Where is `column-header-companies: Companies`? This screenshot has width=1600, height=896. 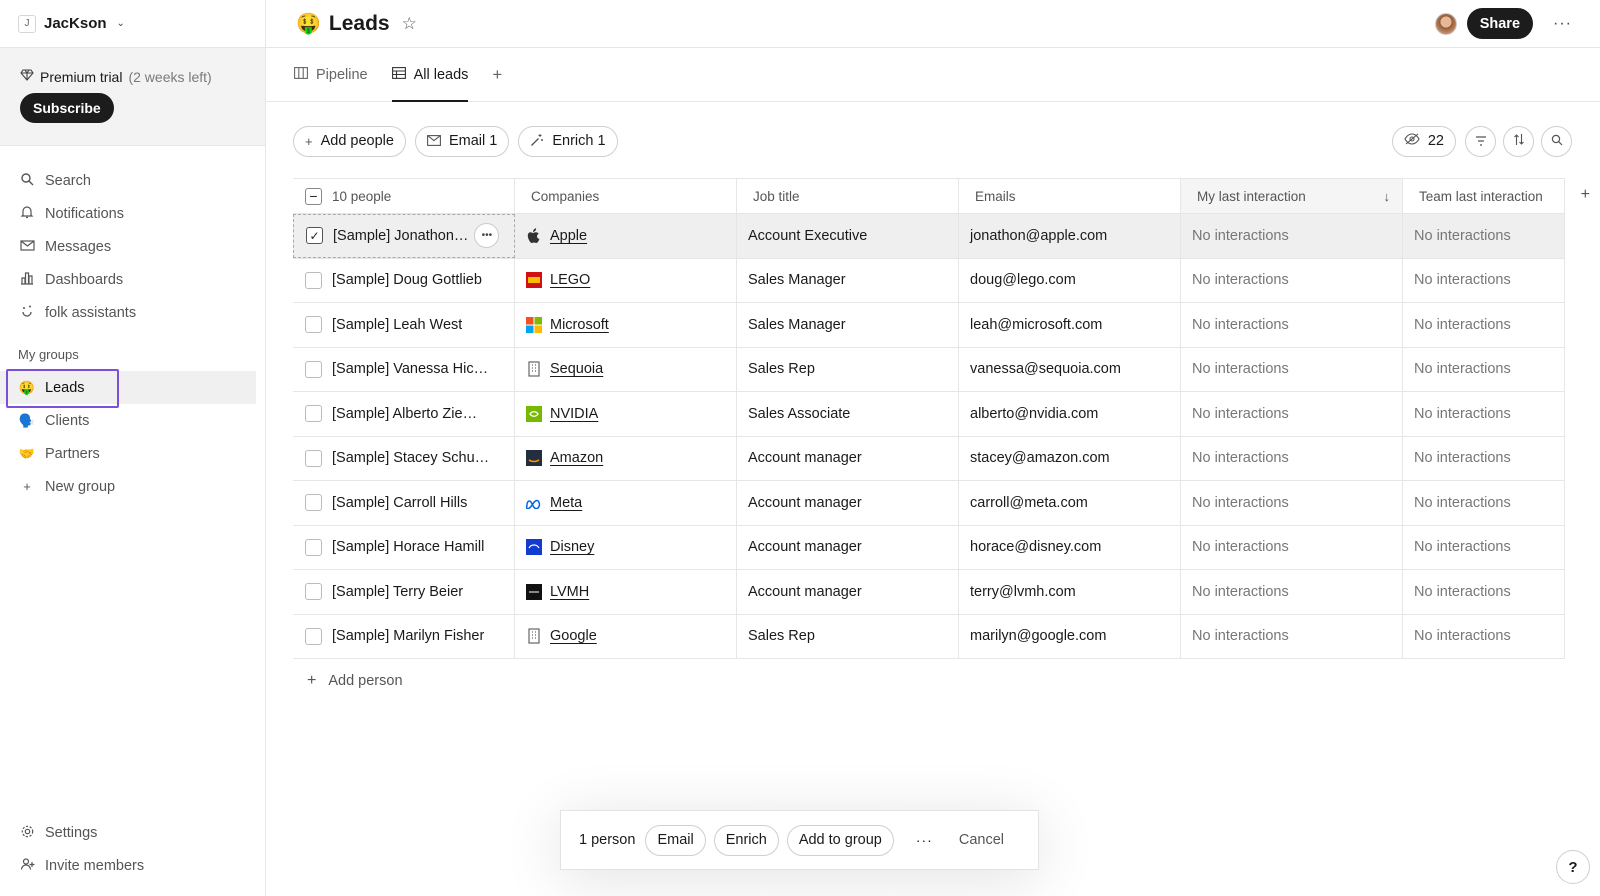 column-header-companies: Companies is located at coordinates (626, 196).